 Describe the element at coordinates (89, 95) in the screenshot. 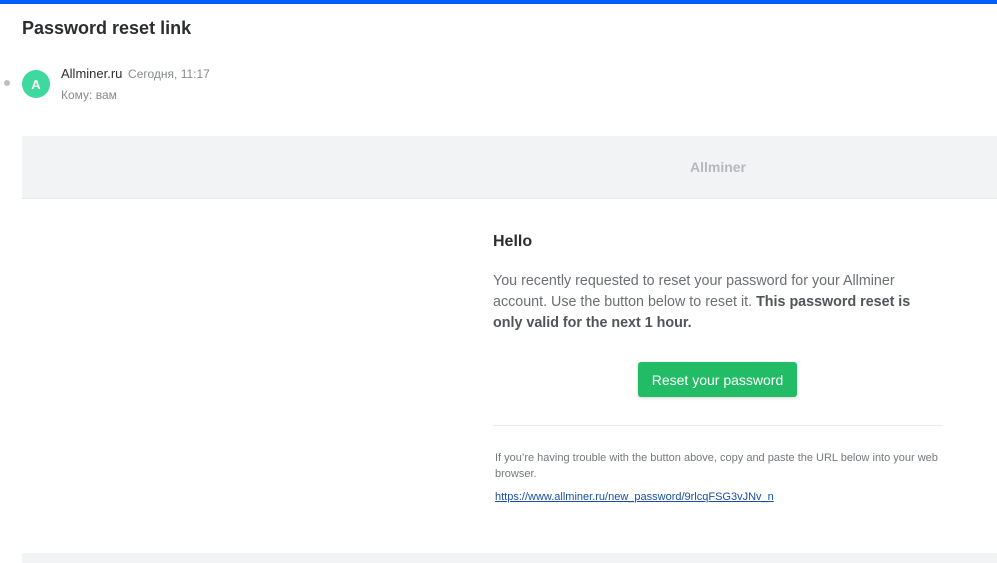

I see `recipient-line: Кому: вам` at that location.